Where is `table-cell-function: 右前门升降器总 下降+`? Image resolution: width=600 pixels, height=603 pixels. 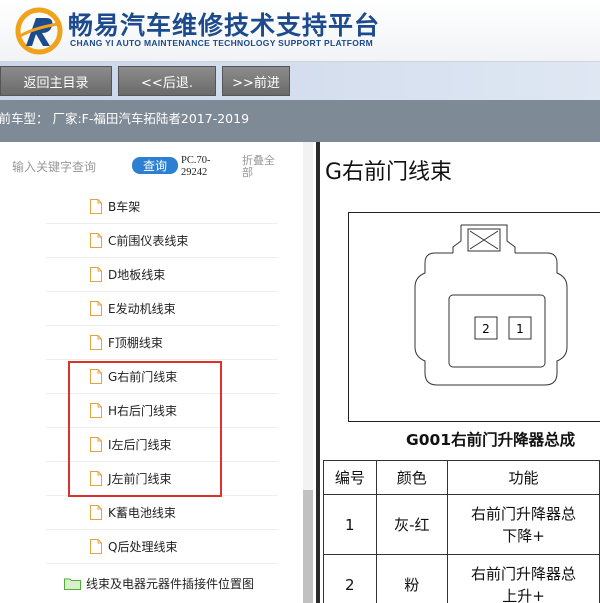
table-cell-function: 右前门升降器总 下降+ is located at coordinates (523, 524).